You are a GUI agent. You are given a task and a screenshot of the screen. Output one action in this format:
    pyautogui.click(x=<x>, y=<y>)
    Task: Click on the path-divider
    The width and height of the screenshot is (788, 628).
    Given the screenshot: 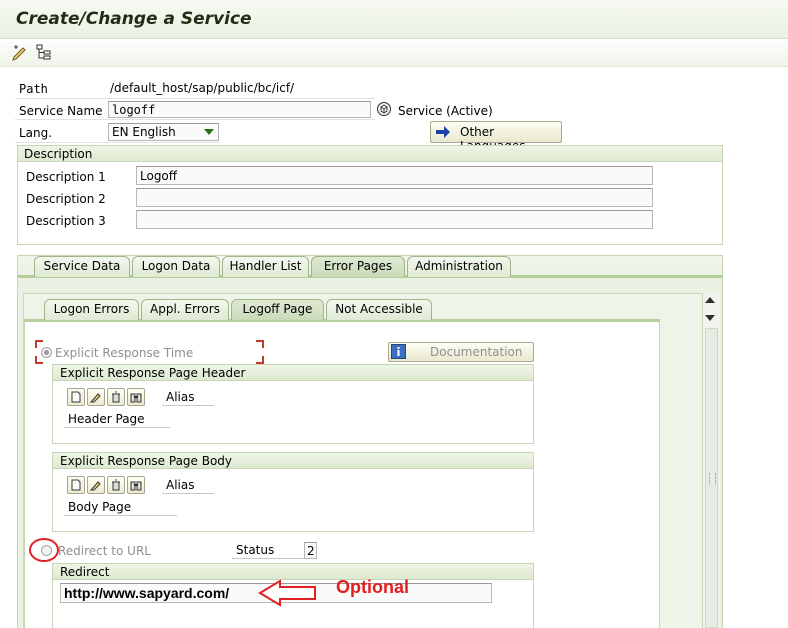 What is the action you would take?
    pyautogui.click(x=195, y=98)
    